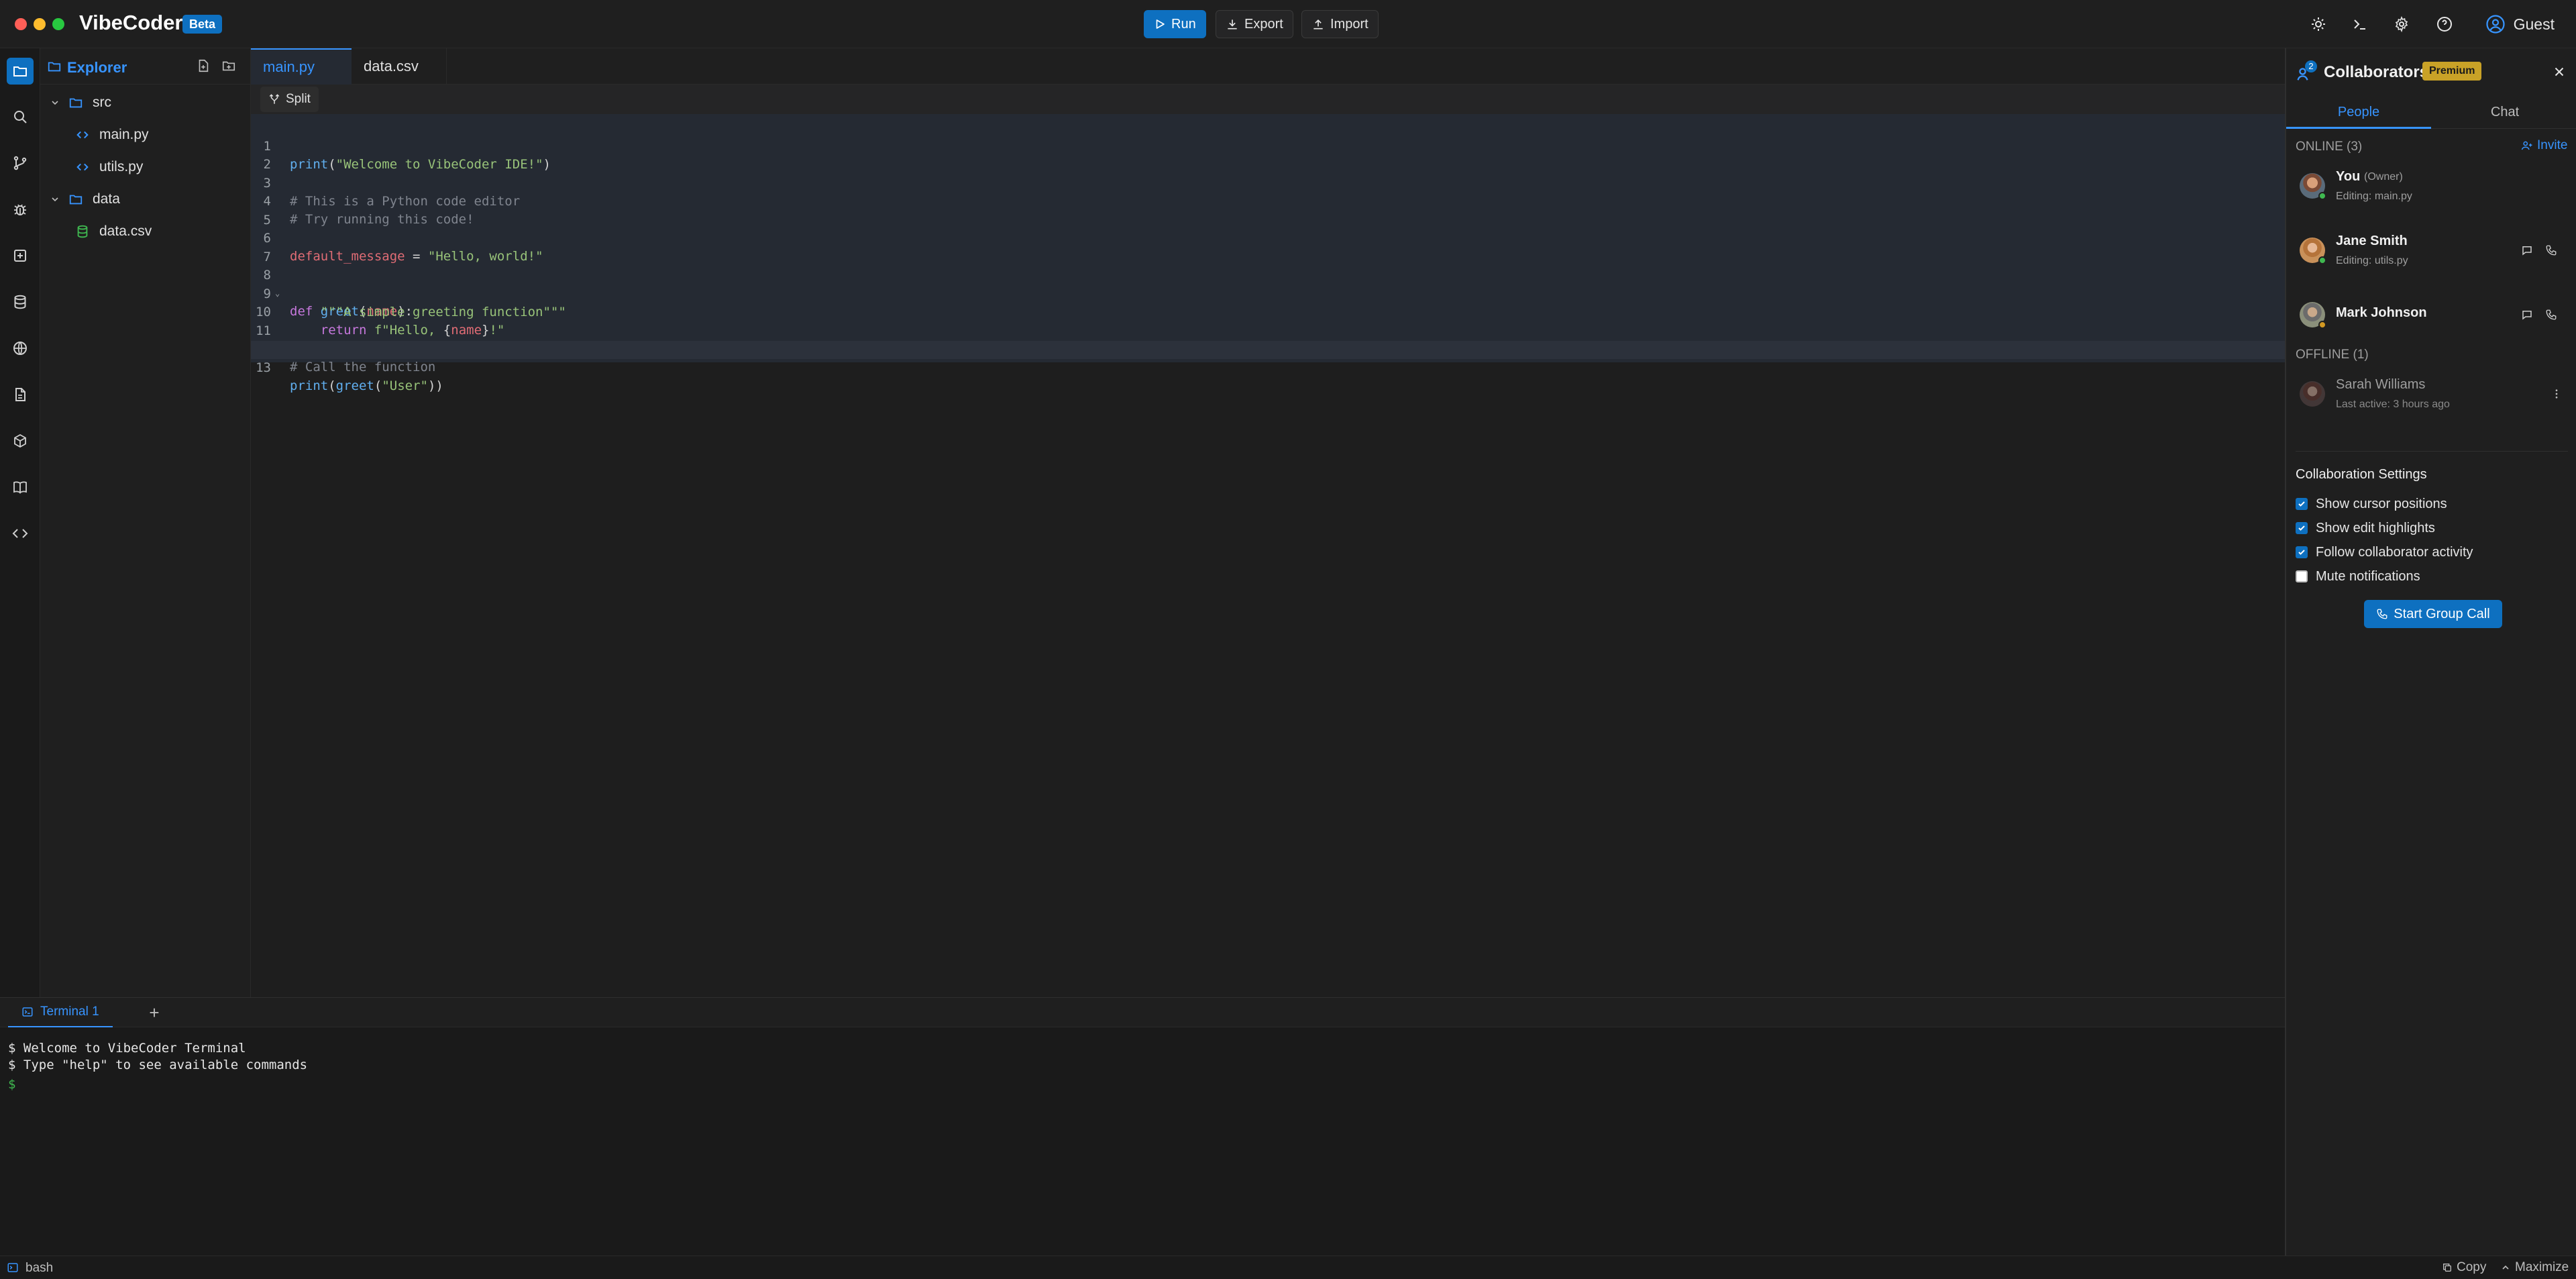 The image size is (2576, 1279). I want to click on code-line: 11, so click(1268, 321).